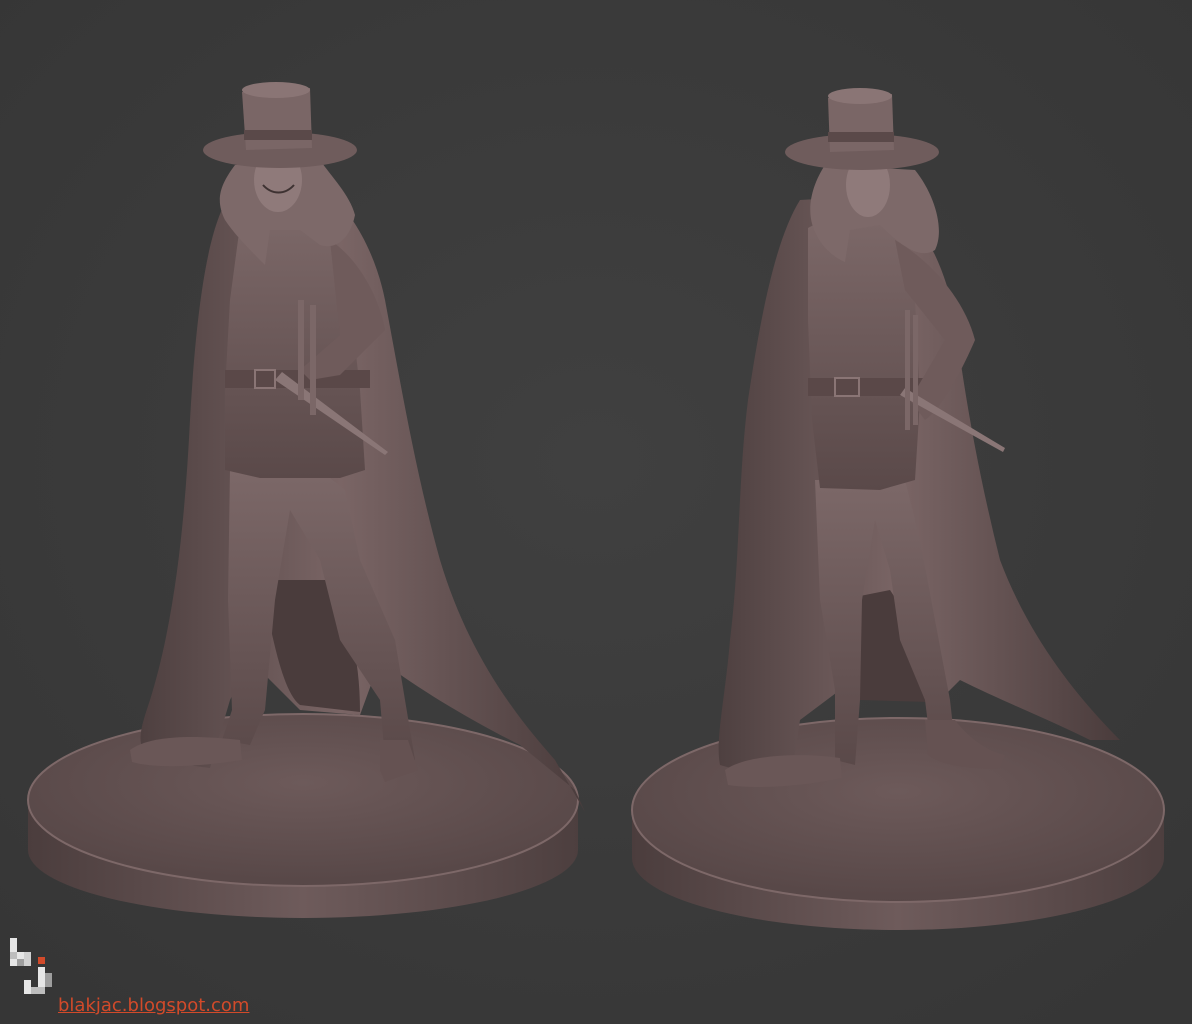  I want to click on base-right, so click(898, 823).